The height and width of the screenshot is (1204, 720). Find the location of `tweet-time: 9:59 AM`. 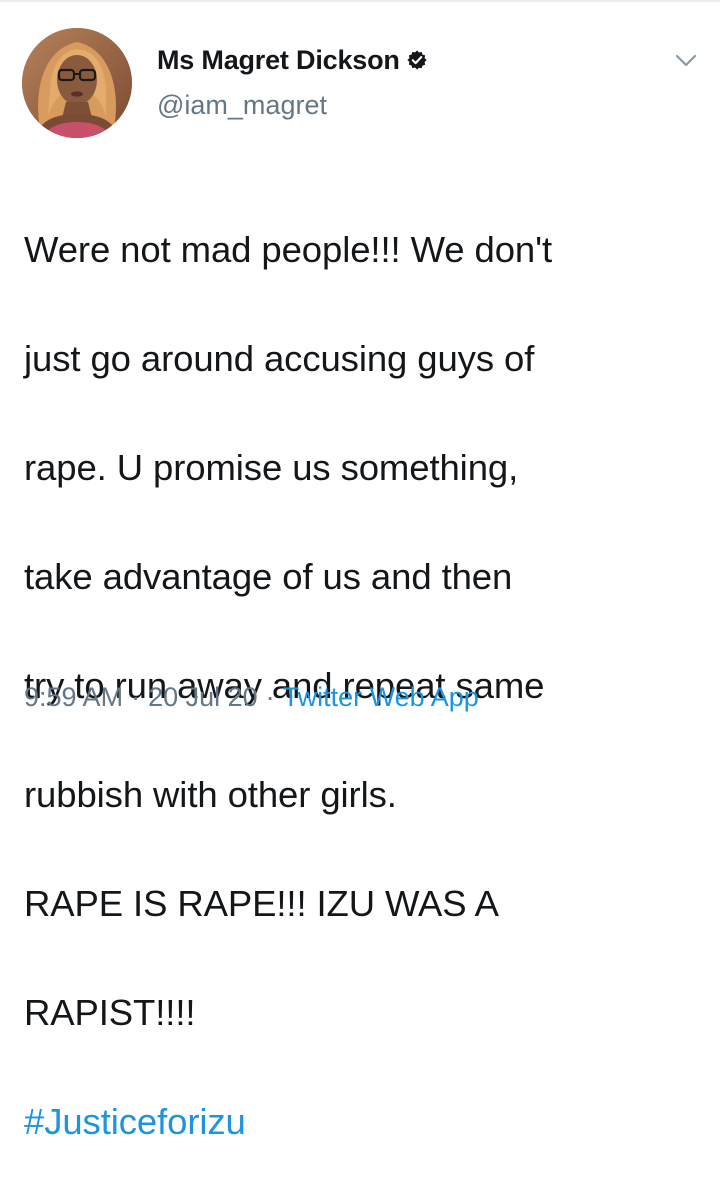

tweet-time: 9:59 AM is located at coordinates (73, 697).